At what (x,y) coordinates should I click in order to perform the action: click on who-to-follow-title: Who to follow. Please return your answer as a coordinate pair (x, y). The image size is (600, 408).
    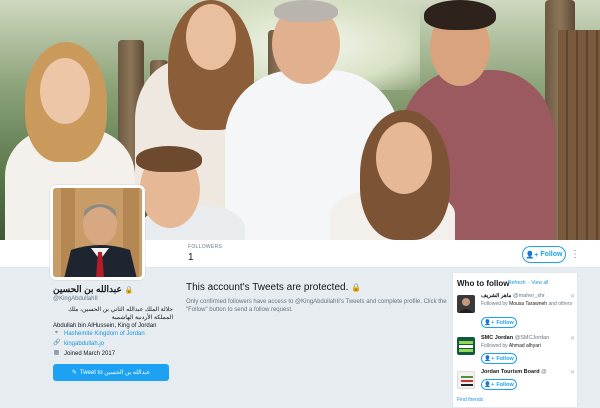
    Looking at the image, I should click on (483, 283).